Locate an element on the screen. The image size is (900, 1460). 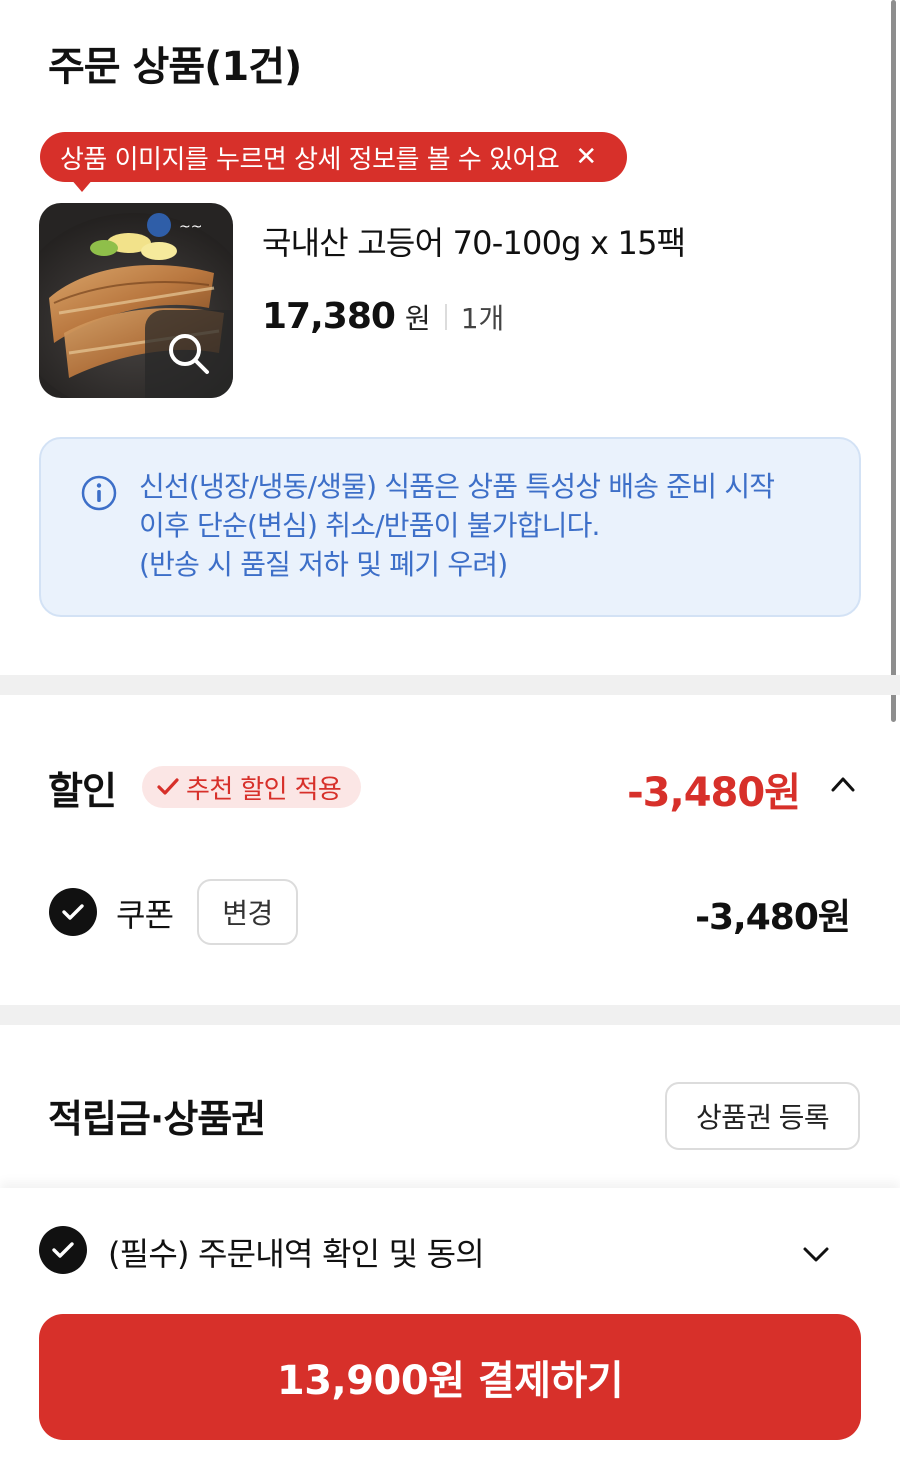
register-giftcard-button: 상품권 등록 is located at coordinates (762, 1116).